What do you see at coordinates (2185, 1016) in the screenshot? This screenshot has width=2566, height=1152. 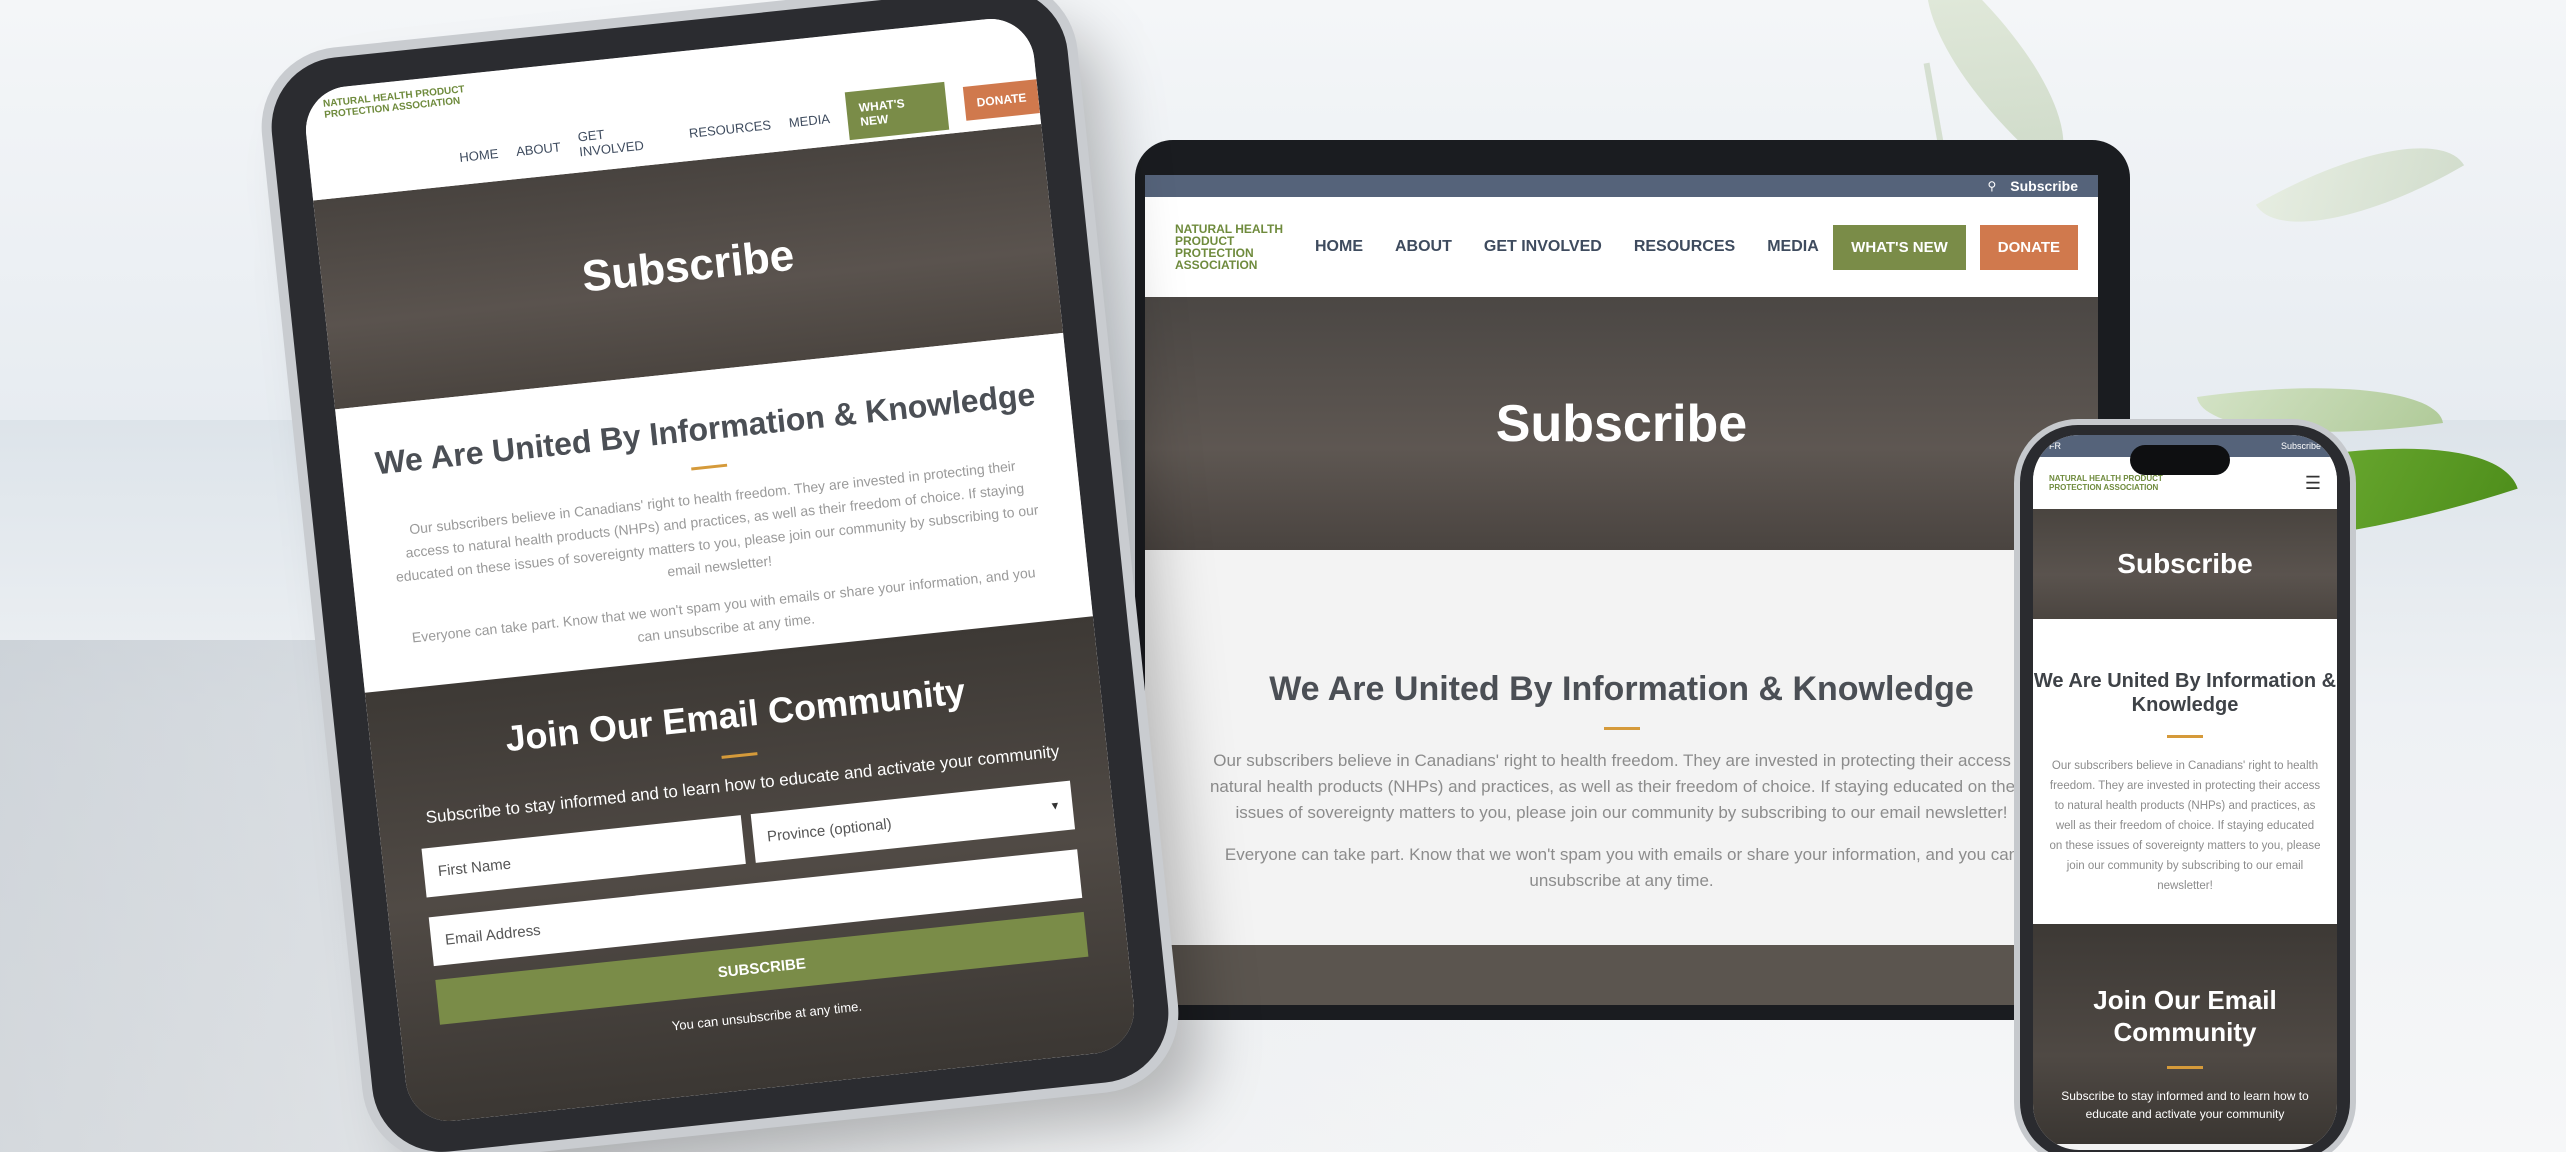 I see `join-heading: Join Our Email Community` at bounding box center [2185, 1016].